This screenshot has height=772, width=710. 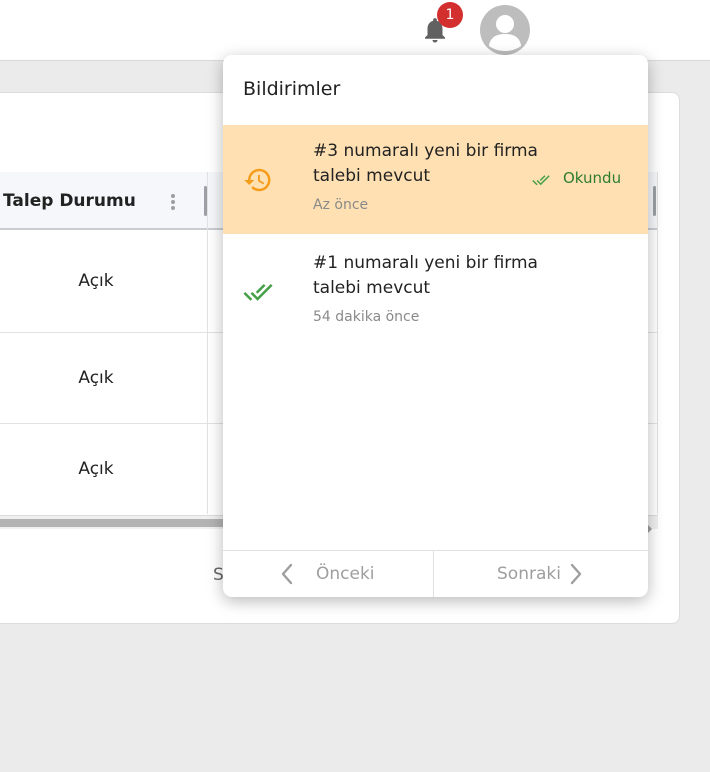 I want to click on next-label: Sonraki, so click(x=529, y=574).